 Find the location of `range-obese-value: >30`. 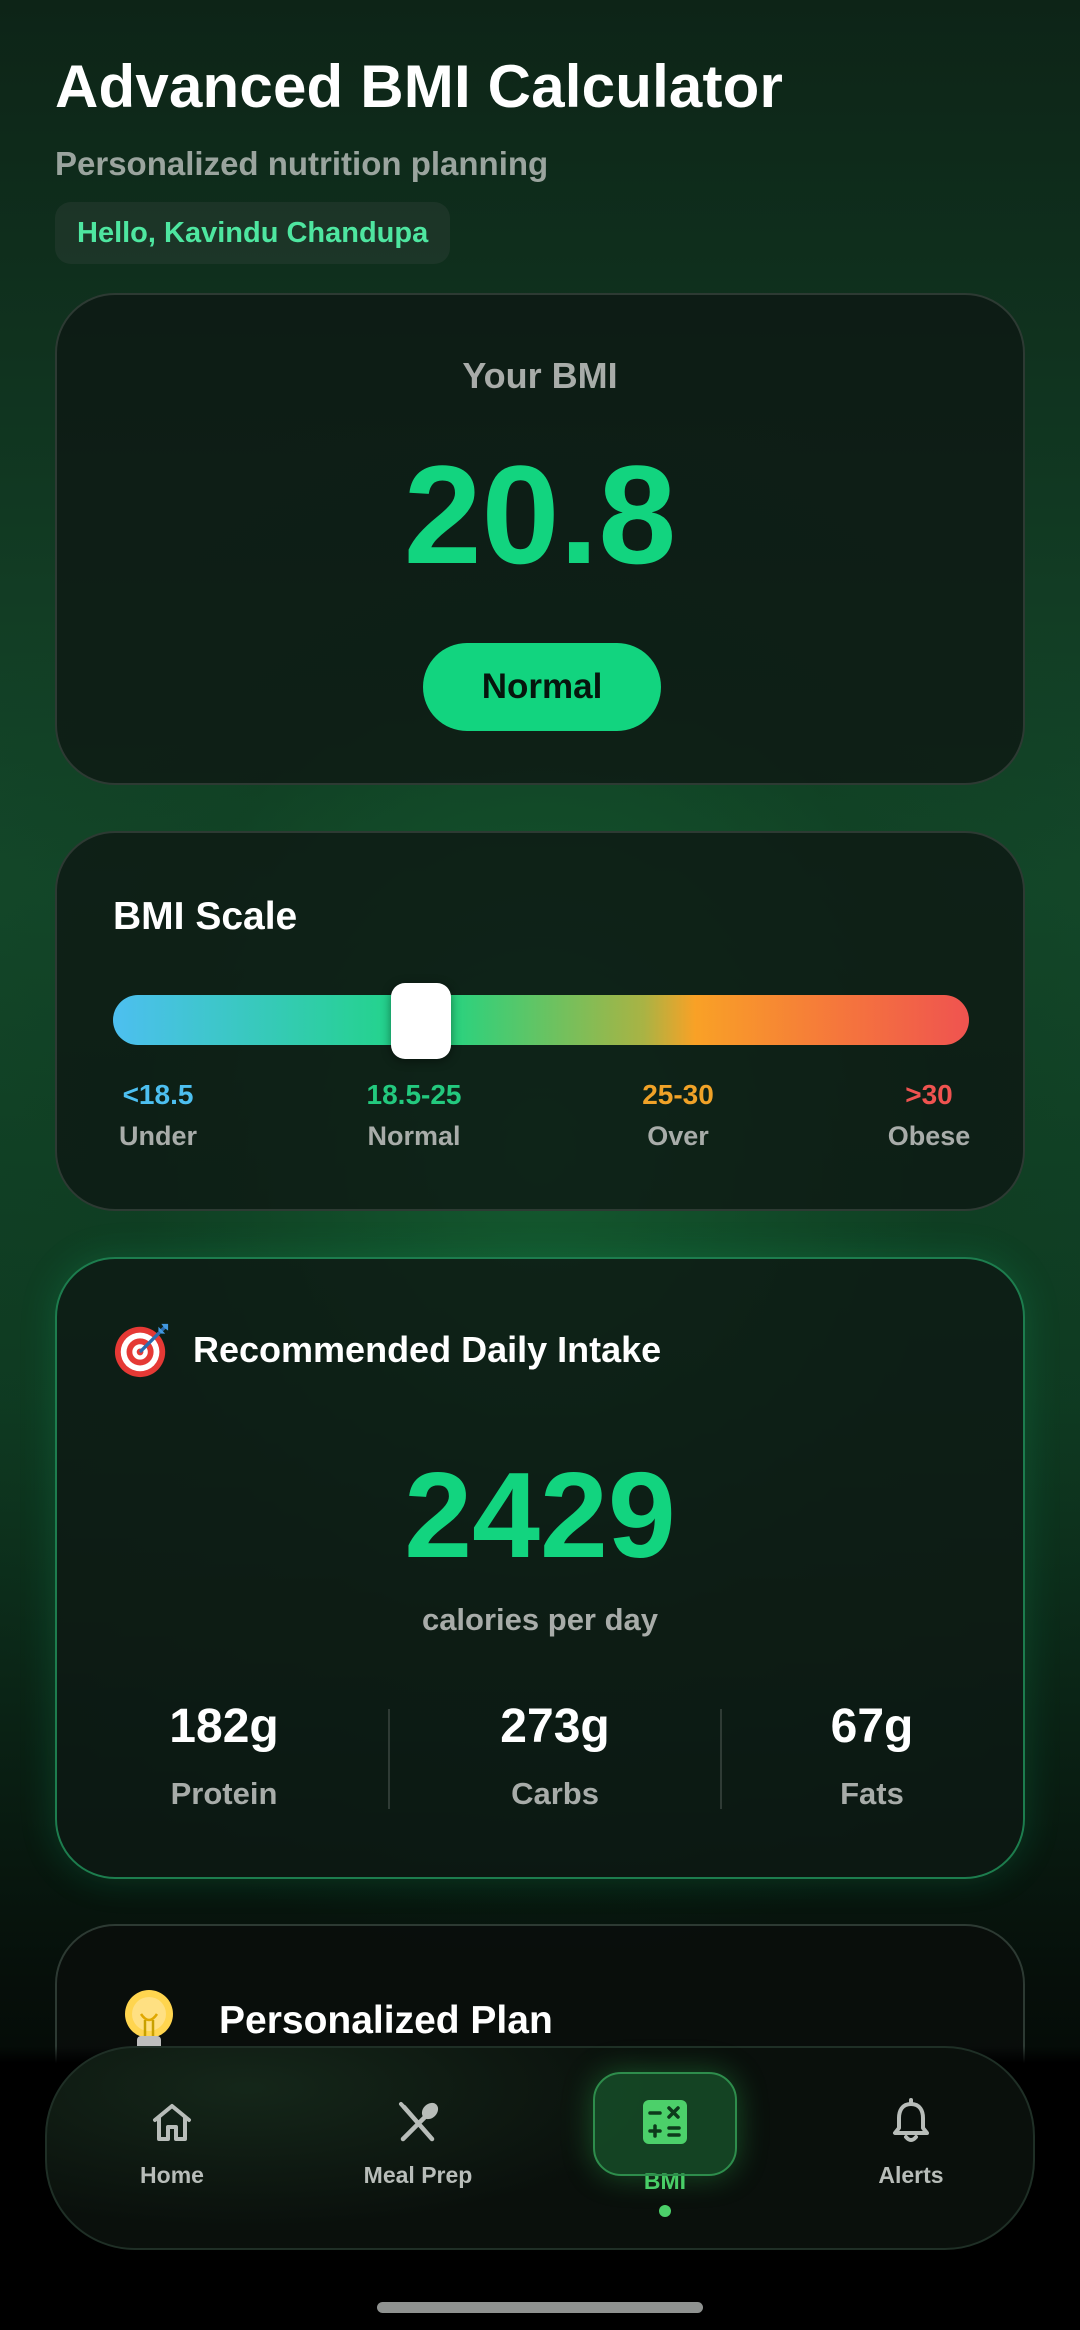

range-obese-value: >30 is located at coordinates (929, 1094).